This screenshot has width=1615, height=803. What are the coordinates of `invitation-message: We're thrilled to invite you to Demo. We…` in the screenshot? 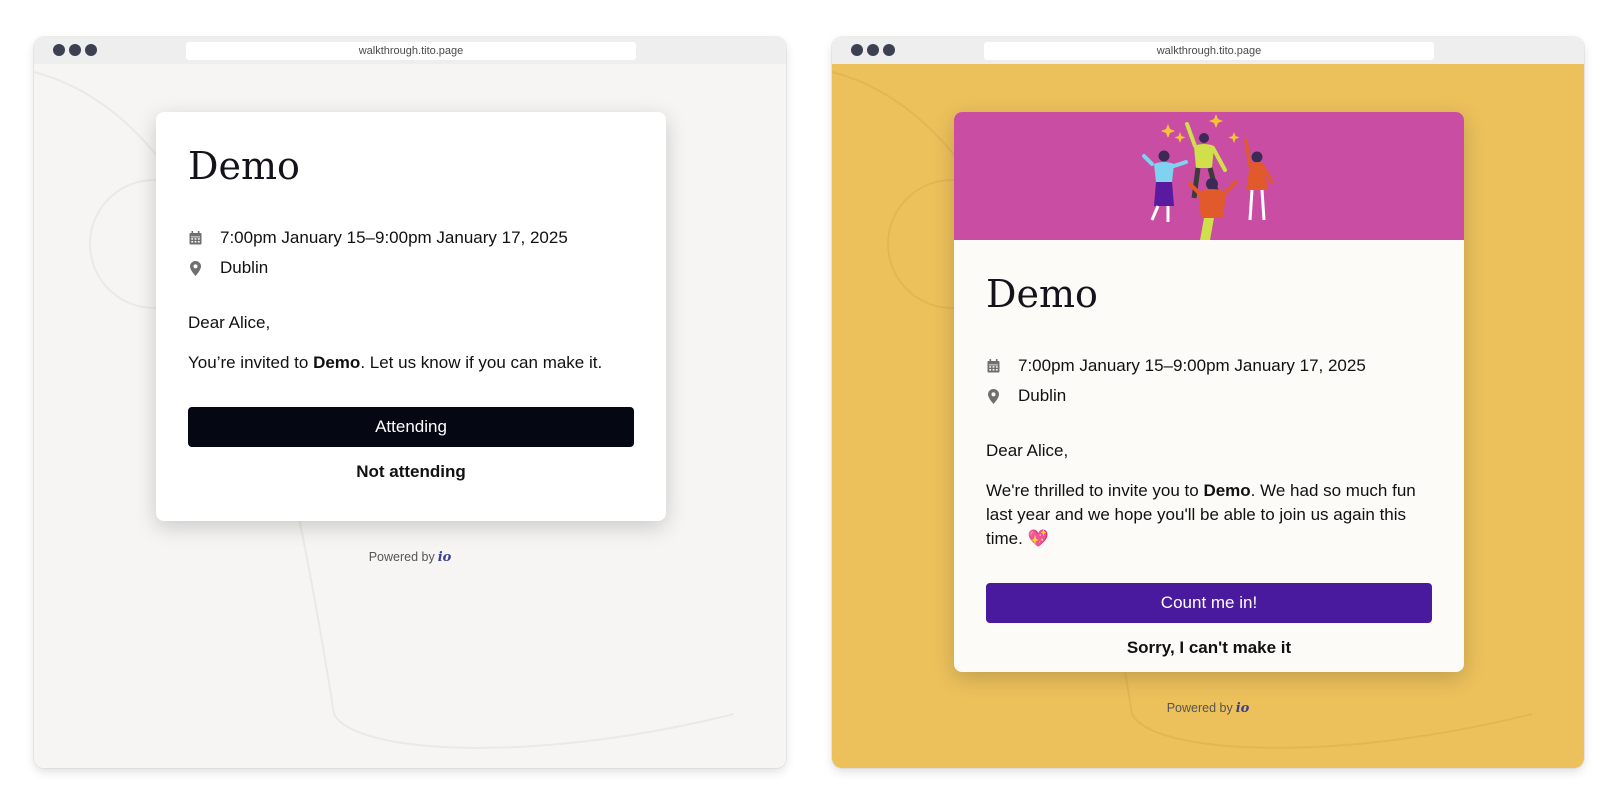 It's located at (1209, 515).